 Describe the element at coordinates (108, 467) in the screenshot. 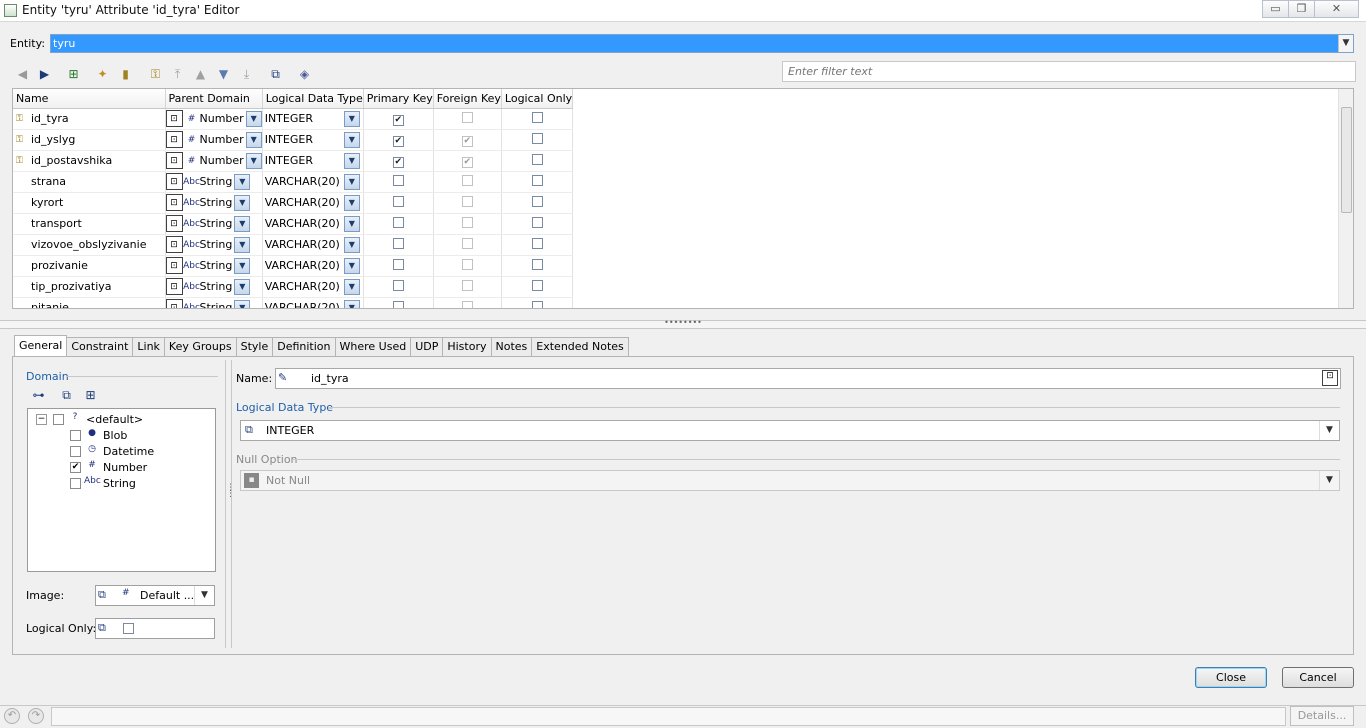

I see `tree-node: ✔ # Number` at that location.